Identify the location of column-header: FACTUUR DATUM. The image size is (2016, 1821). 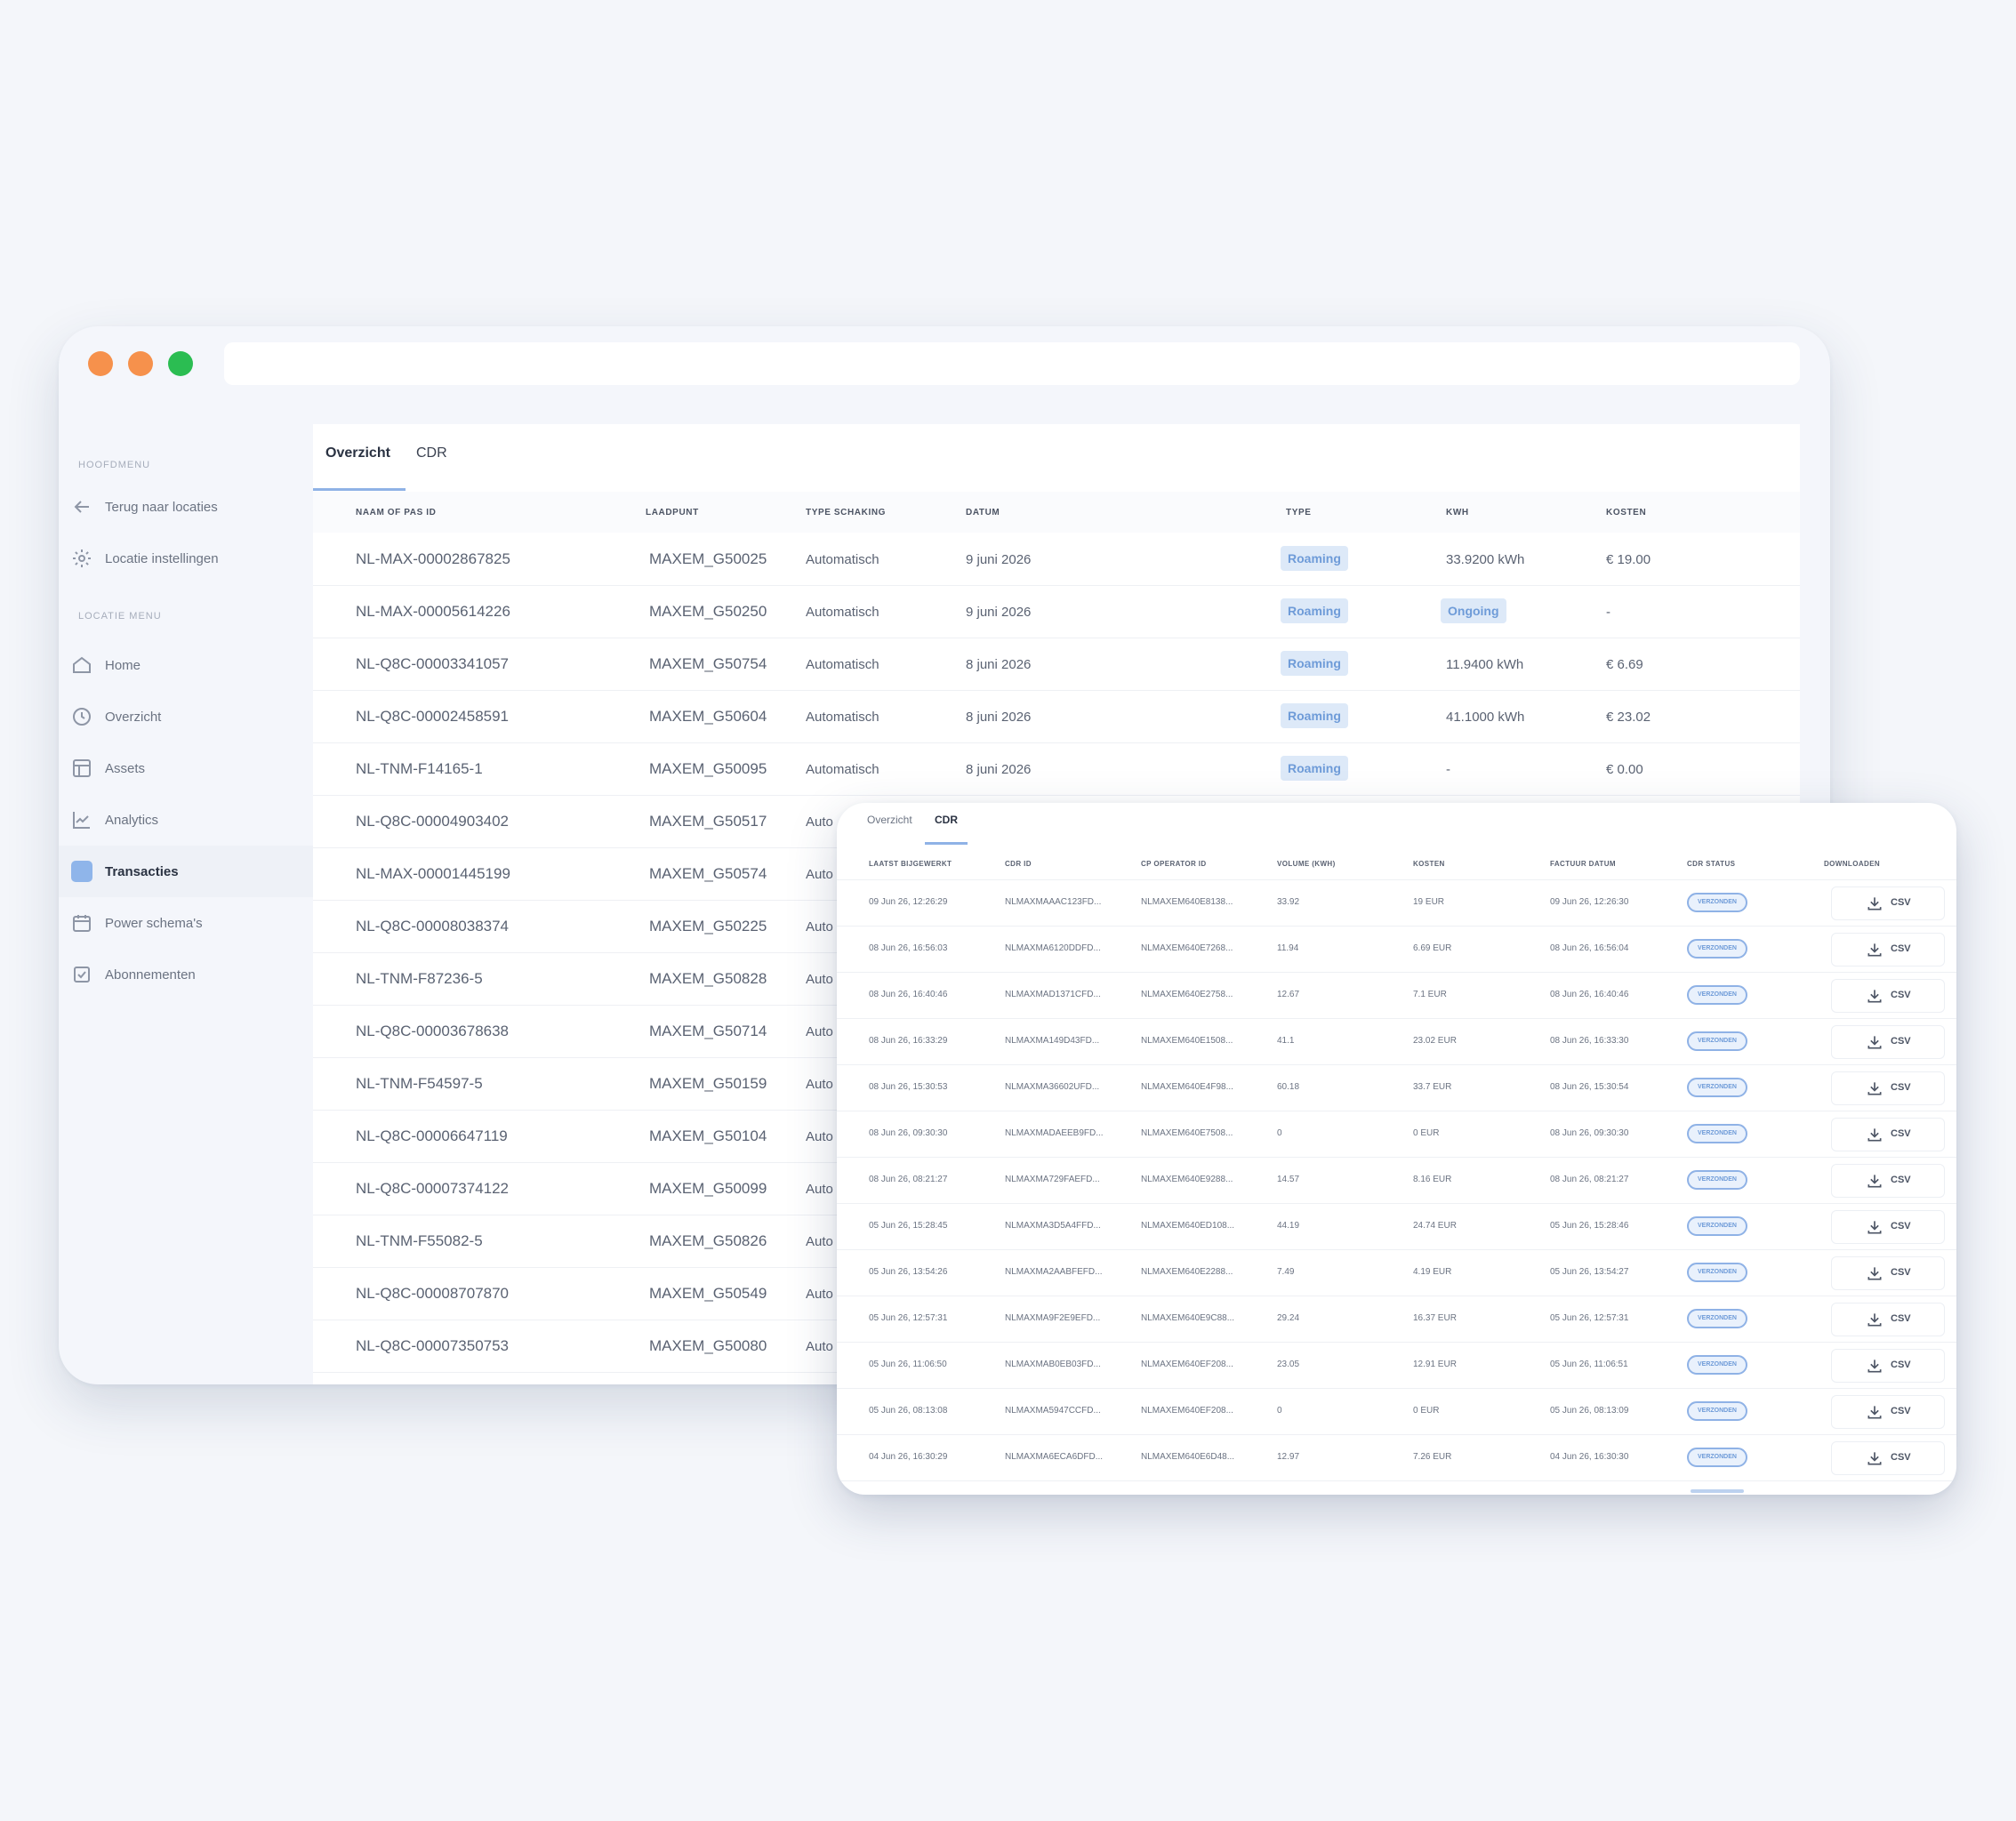
(1583, 864).